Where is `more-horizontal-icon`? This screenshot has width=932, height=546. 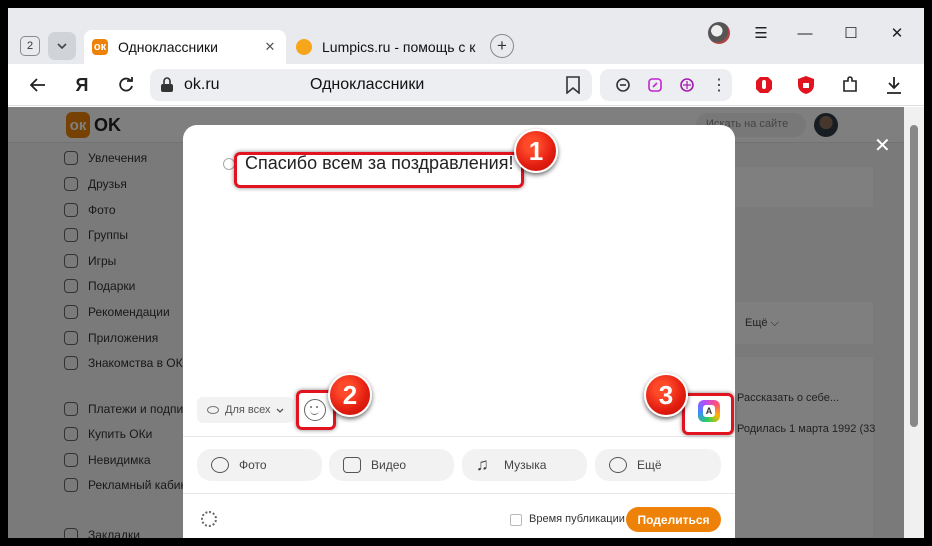 more-horizontal-icon is located at coordinates (618, 465).